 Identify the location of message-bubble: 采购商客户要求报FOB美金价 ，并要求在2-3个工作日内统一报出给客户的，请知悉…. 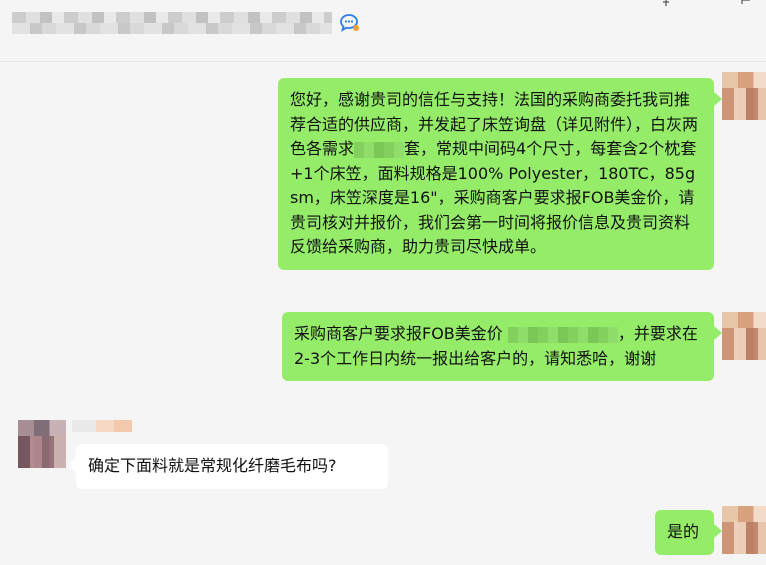
(502, 346).